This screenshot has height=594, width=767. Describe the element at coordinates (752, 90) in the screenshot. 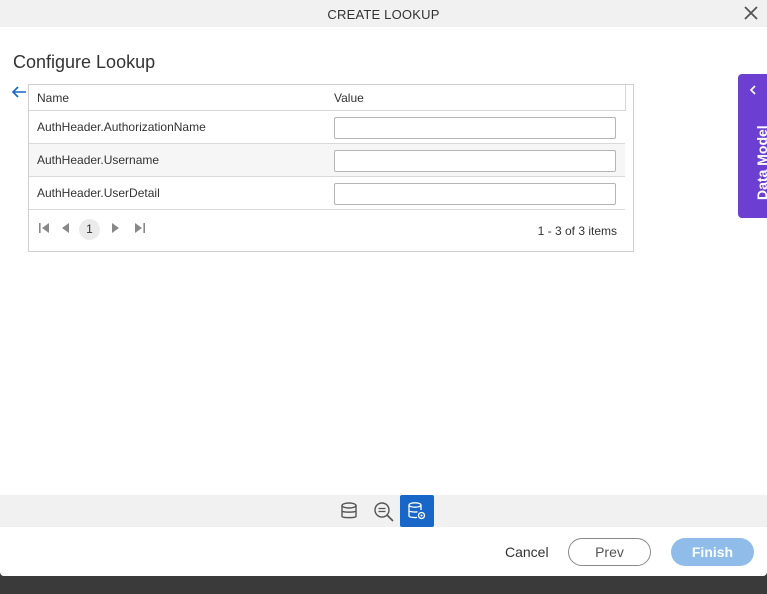

I see `chevron-left-icon` at that location.